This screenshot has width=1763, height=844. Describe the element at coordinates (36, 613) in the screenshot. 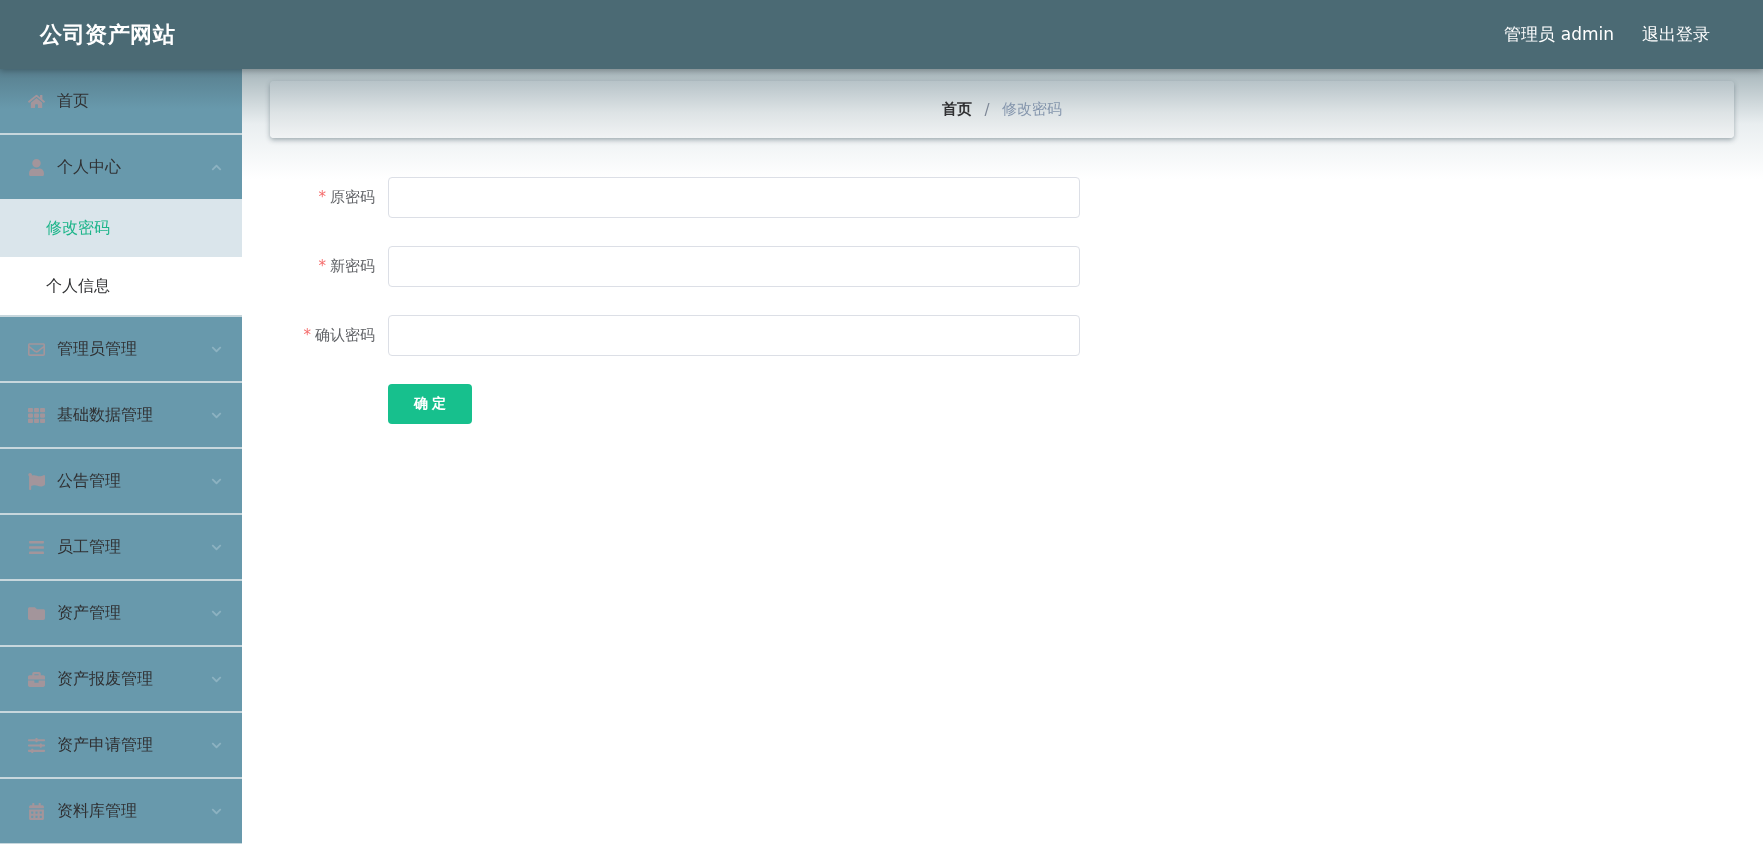

I see `folder-icon` at that location.